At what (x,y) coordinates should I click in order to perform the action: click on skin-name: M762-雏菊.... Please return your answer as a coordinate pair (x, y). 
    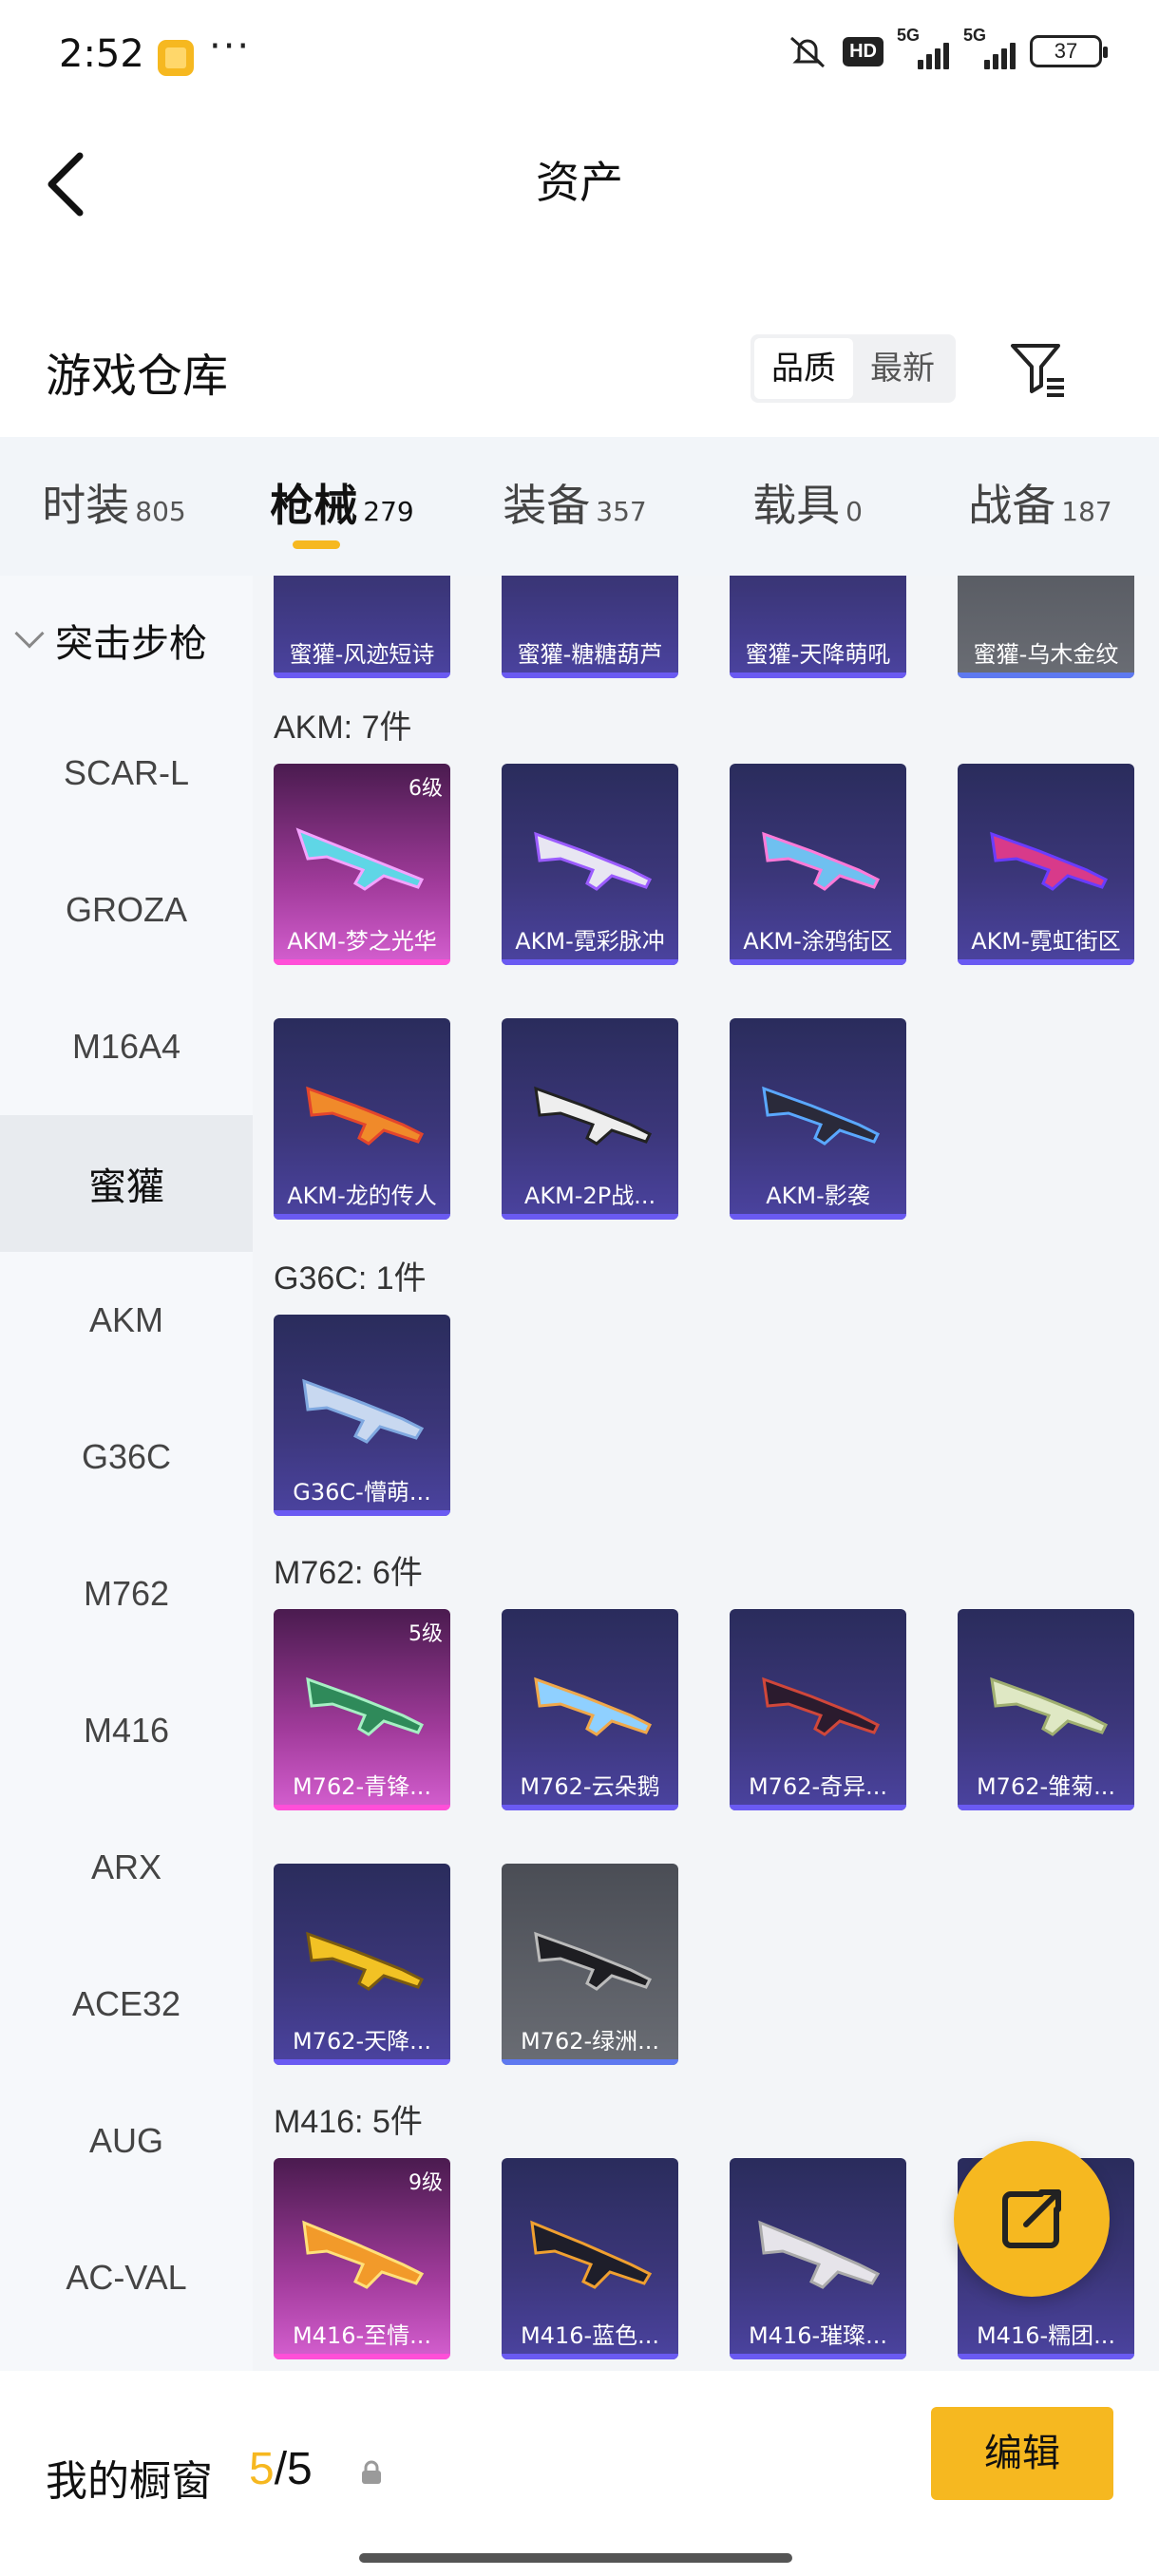
    Looking at the image, I should click on (1046, 1786).